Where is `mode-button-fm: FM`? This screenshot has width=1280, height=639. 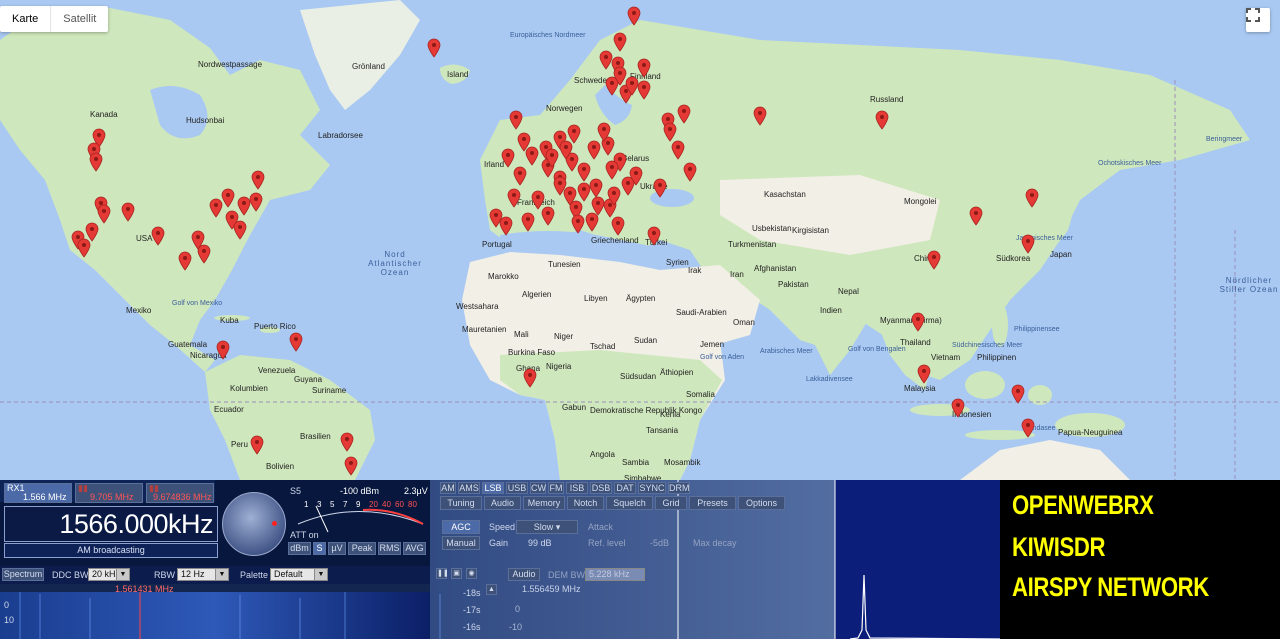 mode-button-fm: FM is located at coordinates (556, 488).